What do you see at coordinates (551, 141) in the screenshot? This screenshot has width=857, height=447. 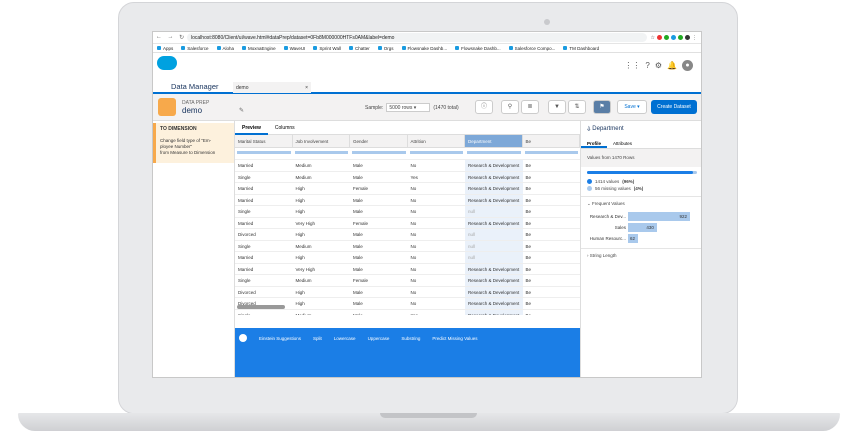 I see `column-header: Be` at bounding box center [551, 141].